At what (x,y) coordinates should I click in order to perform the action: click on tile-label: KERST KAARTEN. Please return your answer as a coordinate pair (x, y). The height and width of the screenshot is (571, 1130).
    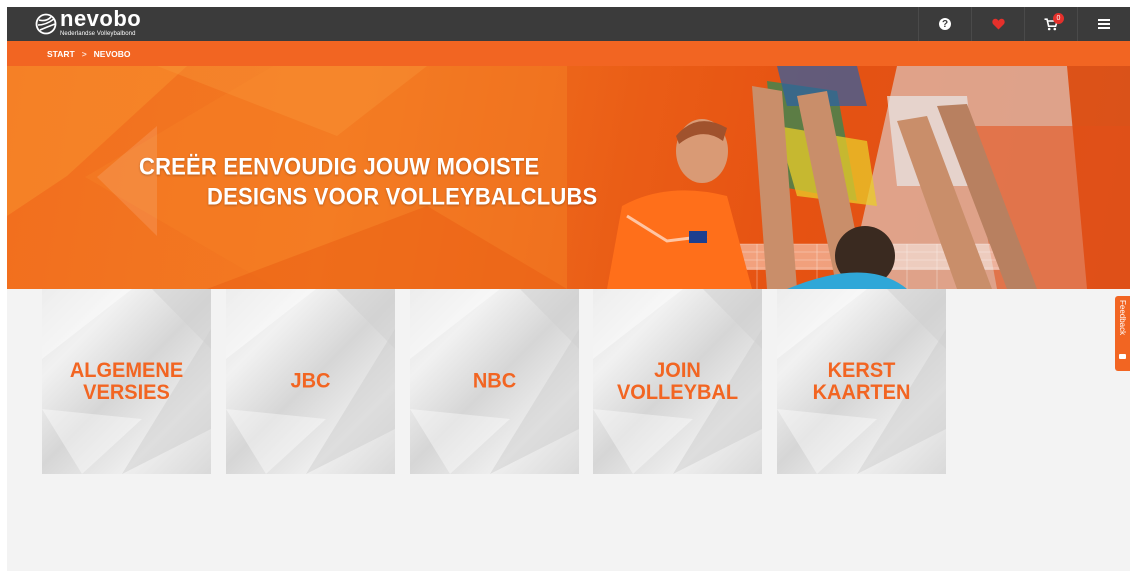
    Looking at the image, I should click on (861, 381).